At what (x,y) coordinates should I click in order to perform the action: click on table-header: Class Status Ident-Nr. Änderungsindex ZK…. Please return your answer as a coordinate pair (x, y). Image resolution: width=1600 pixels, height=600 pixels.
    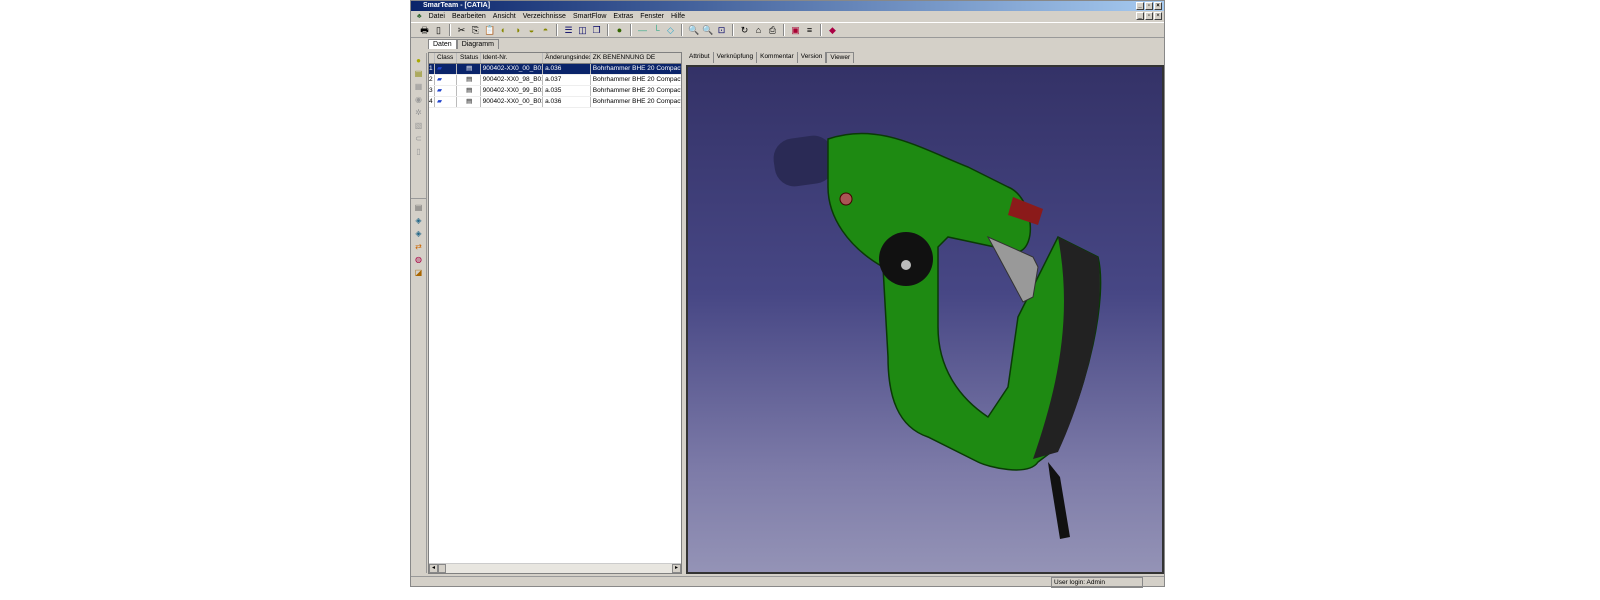
    Looking at the image, I should click on (555, 58).